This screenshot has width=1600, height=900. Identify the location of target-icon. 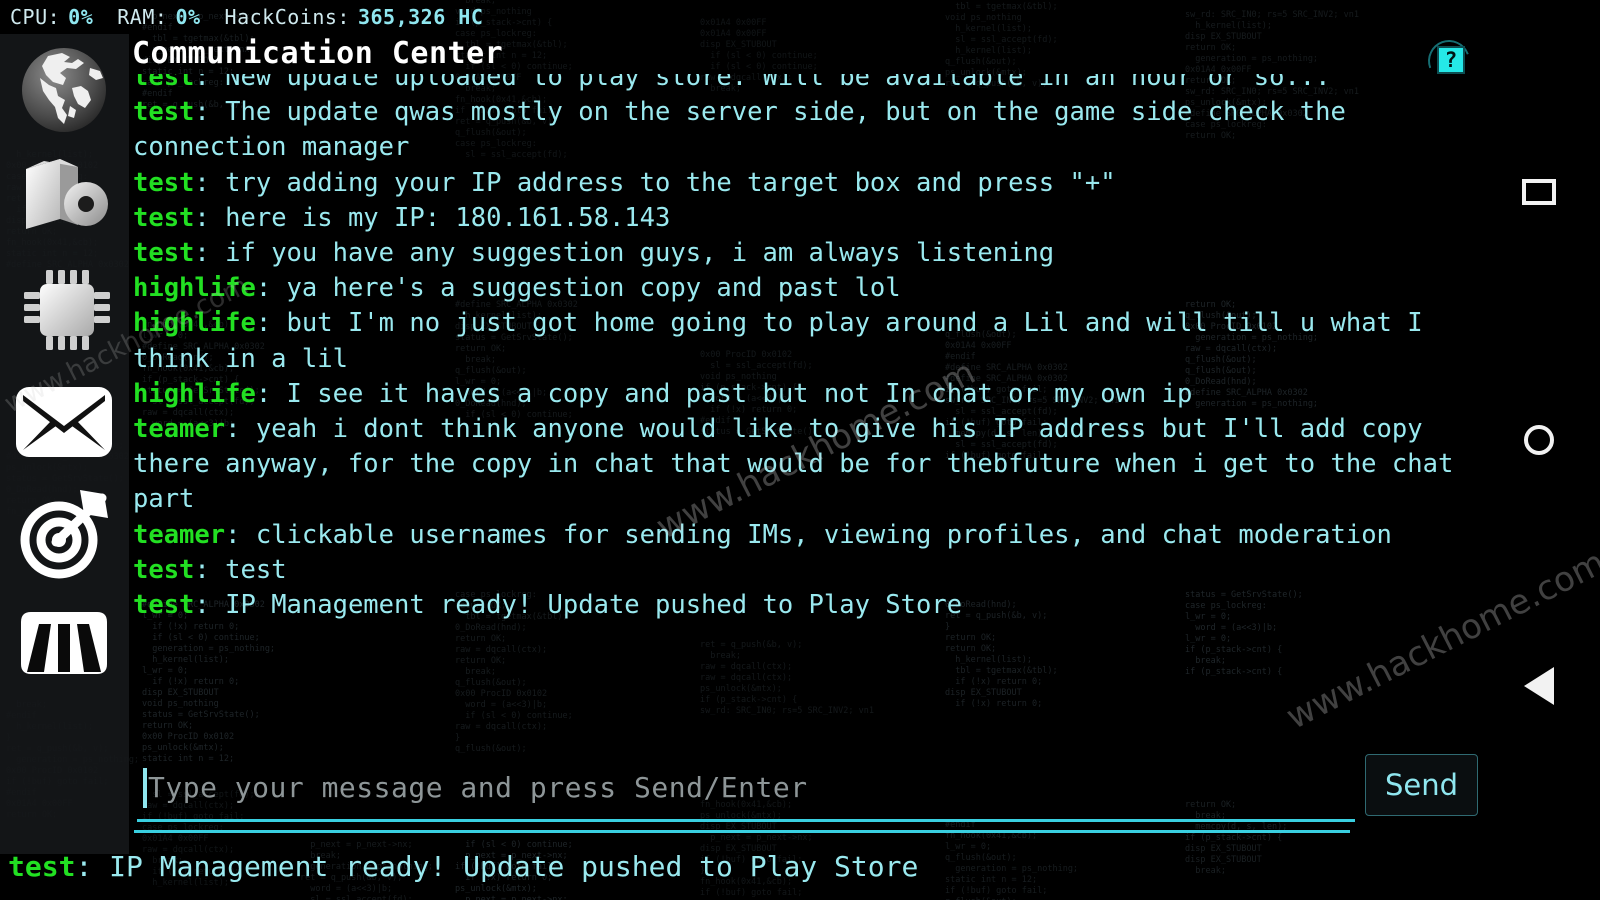
(64, 534).